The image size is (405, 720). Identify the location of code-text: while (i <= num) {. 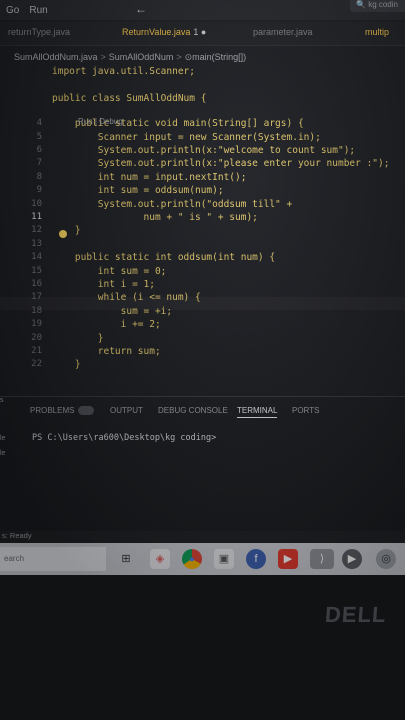
(126, 298).